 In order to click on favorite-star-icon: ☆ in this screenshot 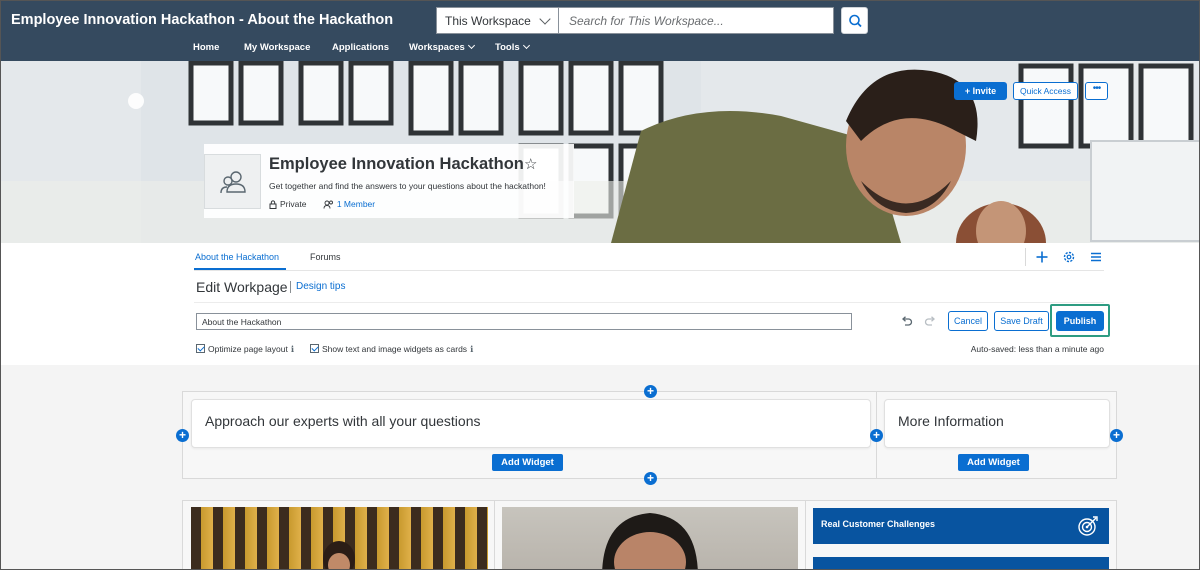, I will do `click(530, 164)`.